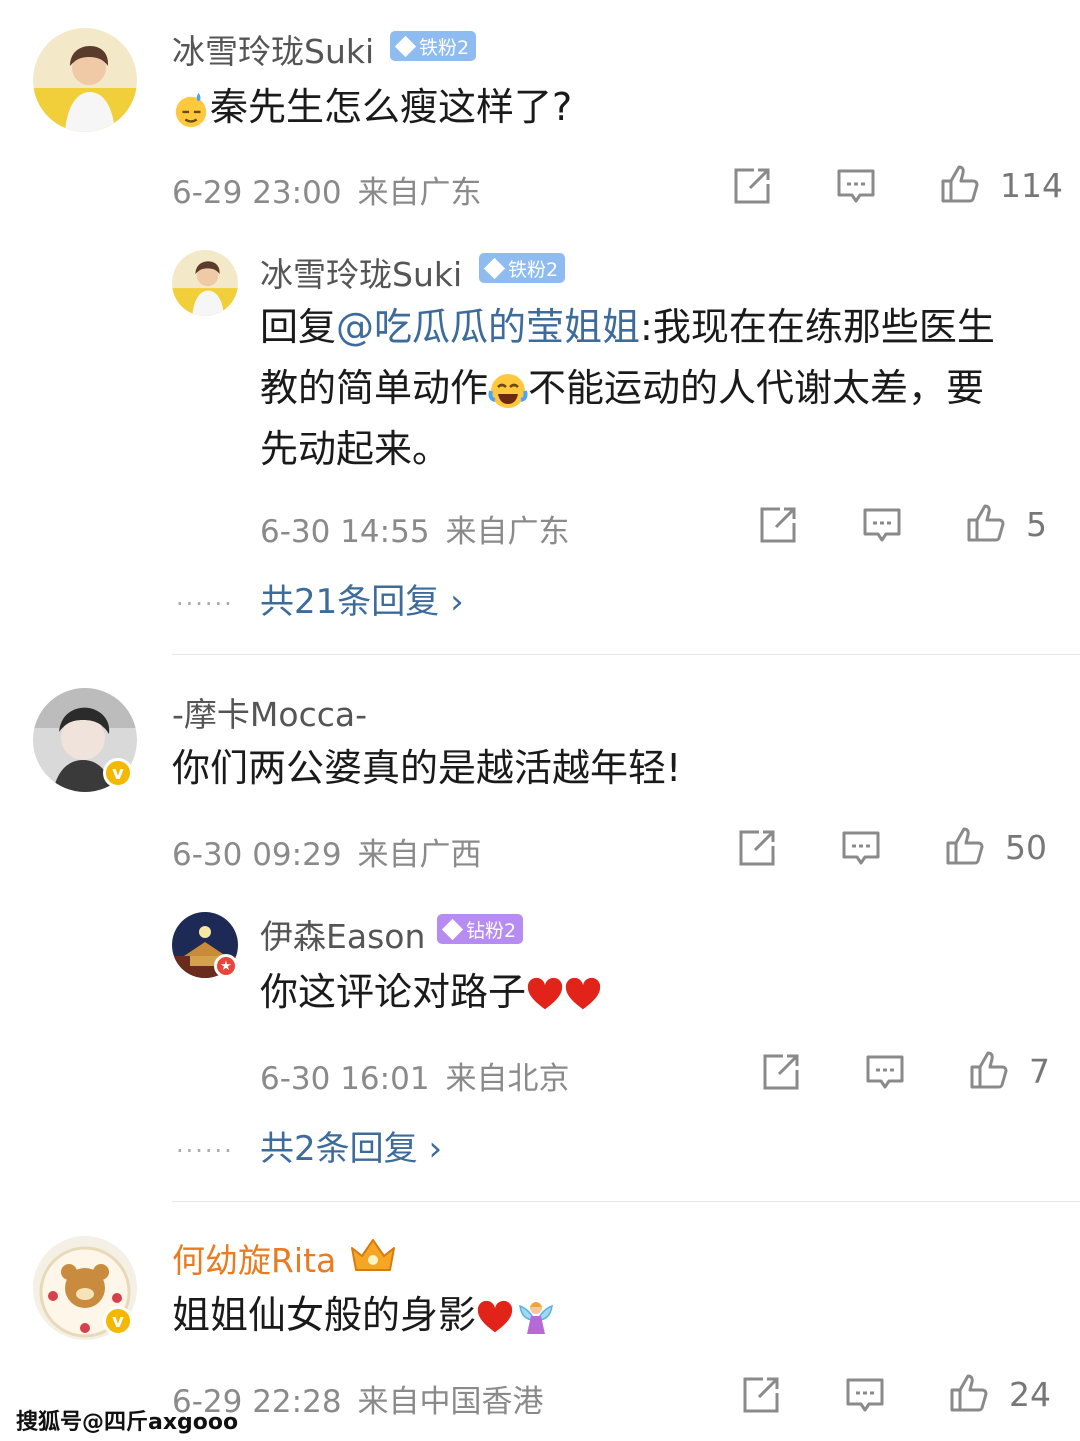  Describe the element at coordinates (1039, 1071) in the screenshot. I see `like-count: 7` at that location.